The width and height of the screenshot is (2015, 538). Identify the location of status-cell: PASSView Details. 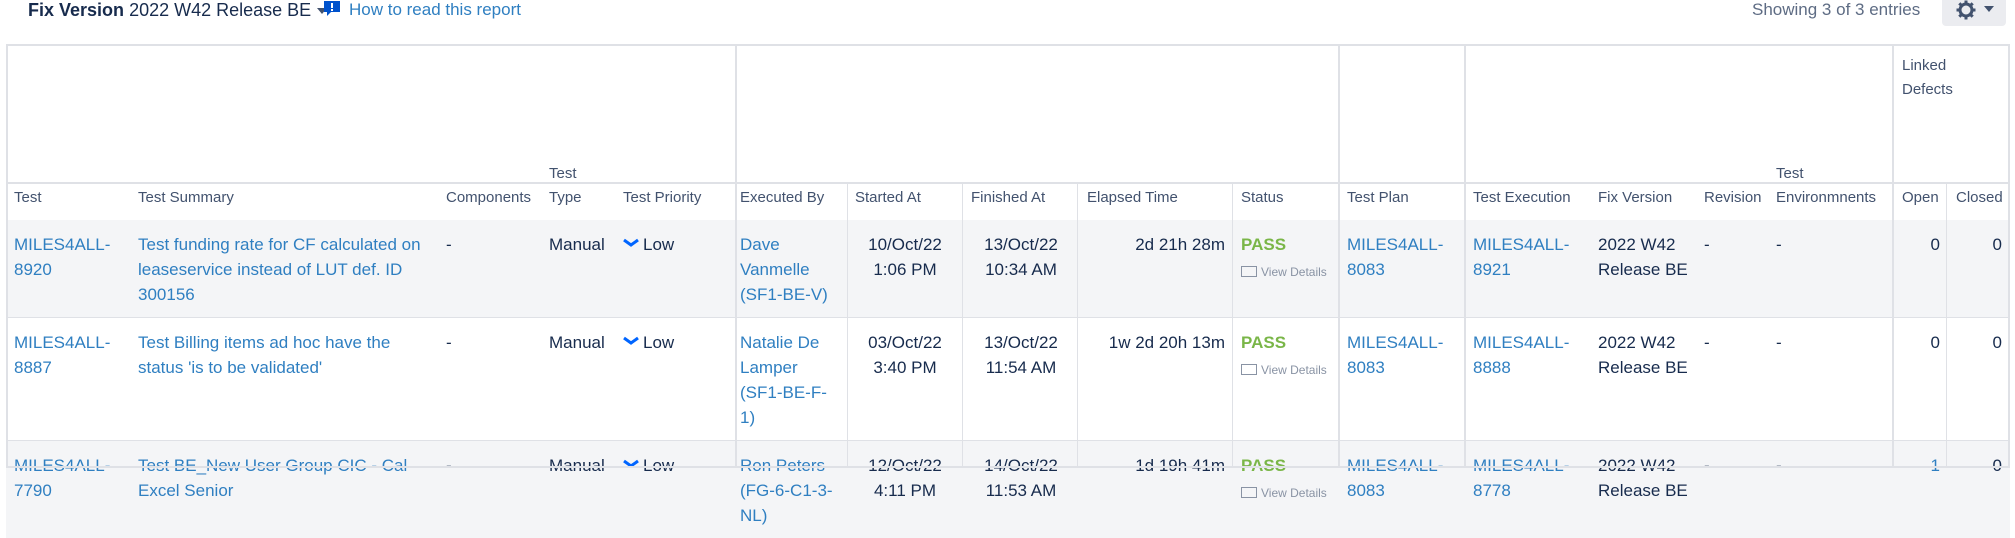
(1286, 489).